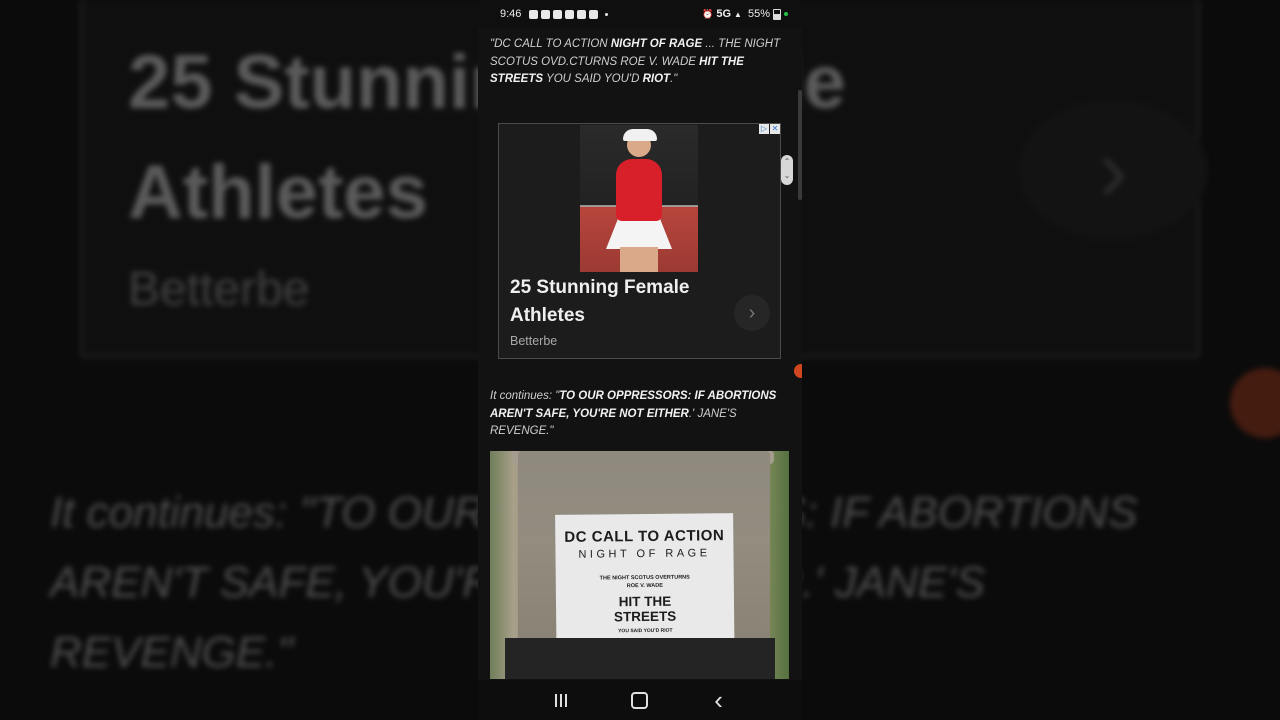  Describe the element at coordinates (645, 631) in the screenshot. I see `flyer-tiny: YOU SAID YOU'D RIOT` at that location.